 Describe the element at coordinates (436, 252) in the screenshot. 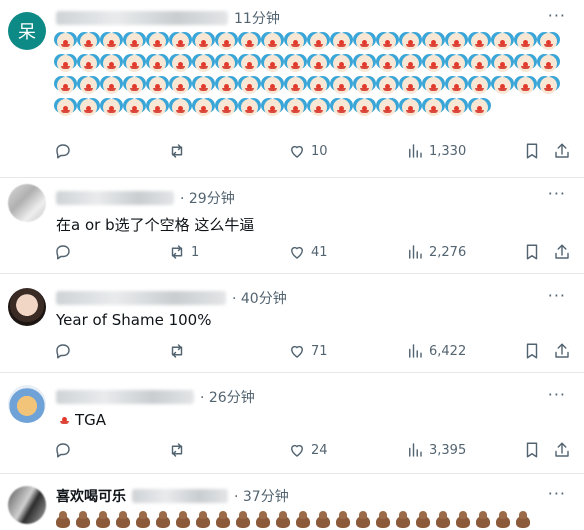

I see `views-button: 2,276` at that location.